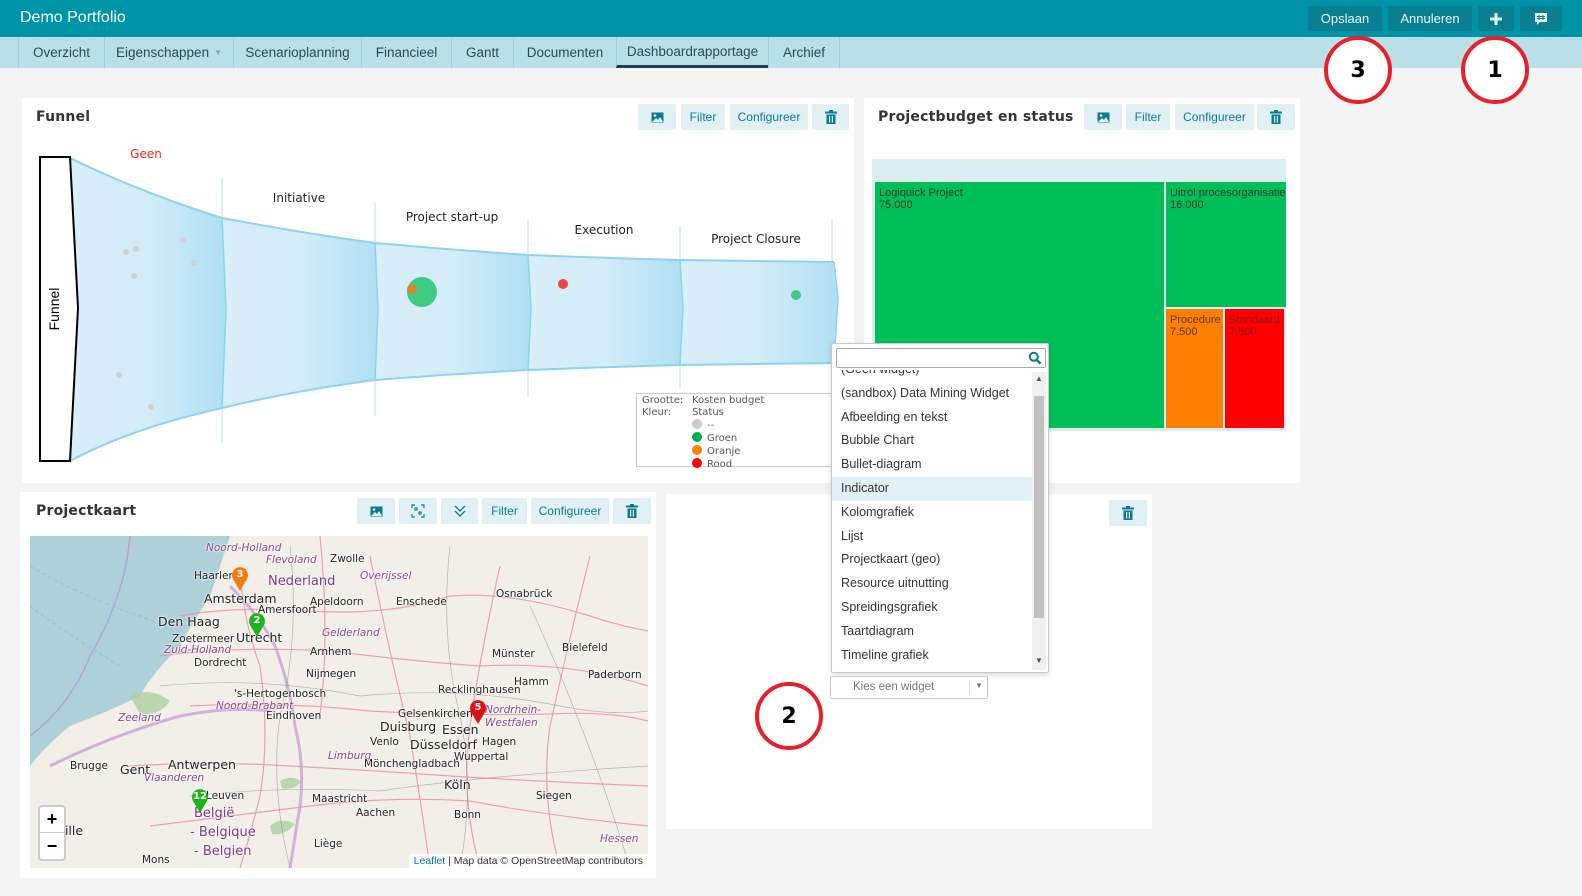 This screenshot has height=896, width=1582. Describe the element at coordinates (932, 608) in the screenshot. I see `widget-option: Spreidingsgrafiek` at that location.